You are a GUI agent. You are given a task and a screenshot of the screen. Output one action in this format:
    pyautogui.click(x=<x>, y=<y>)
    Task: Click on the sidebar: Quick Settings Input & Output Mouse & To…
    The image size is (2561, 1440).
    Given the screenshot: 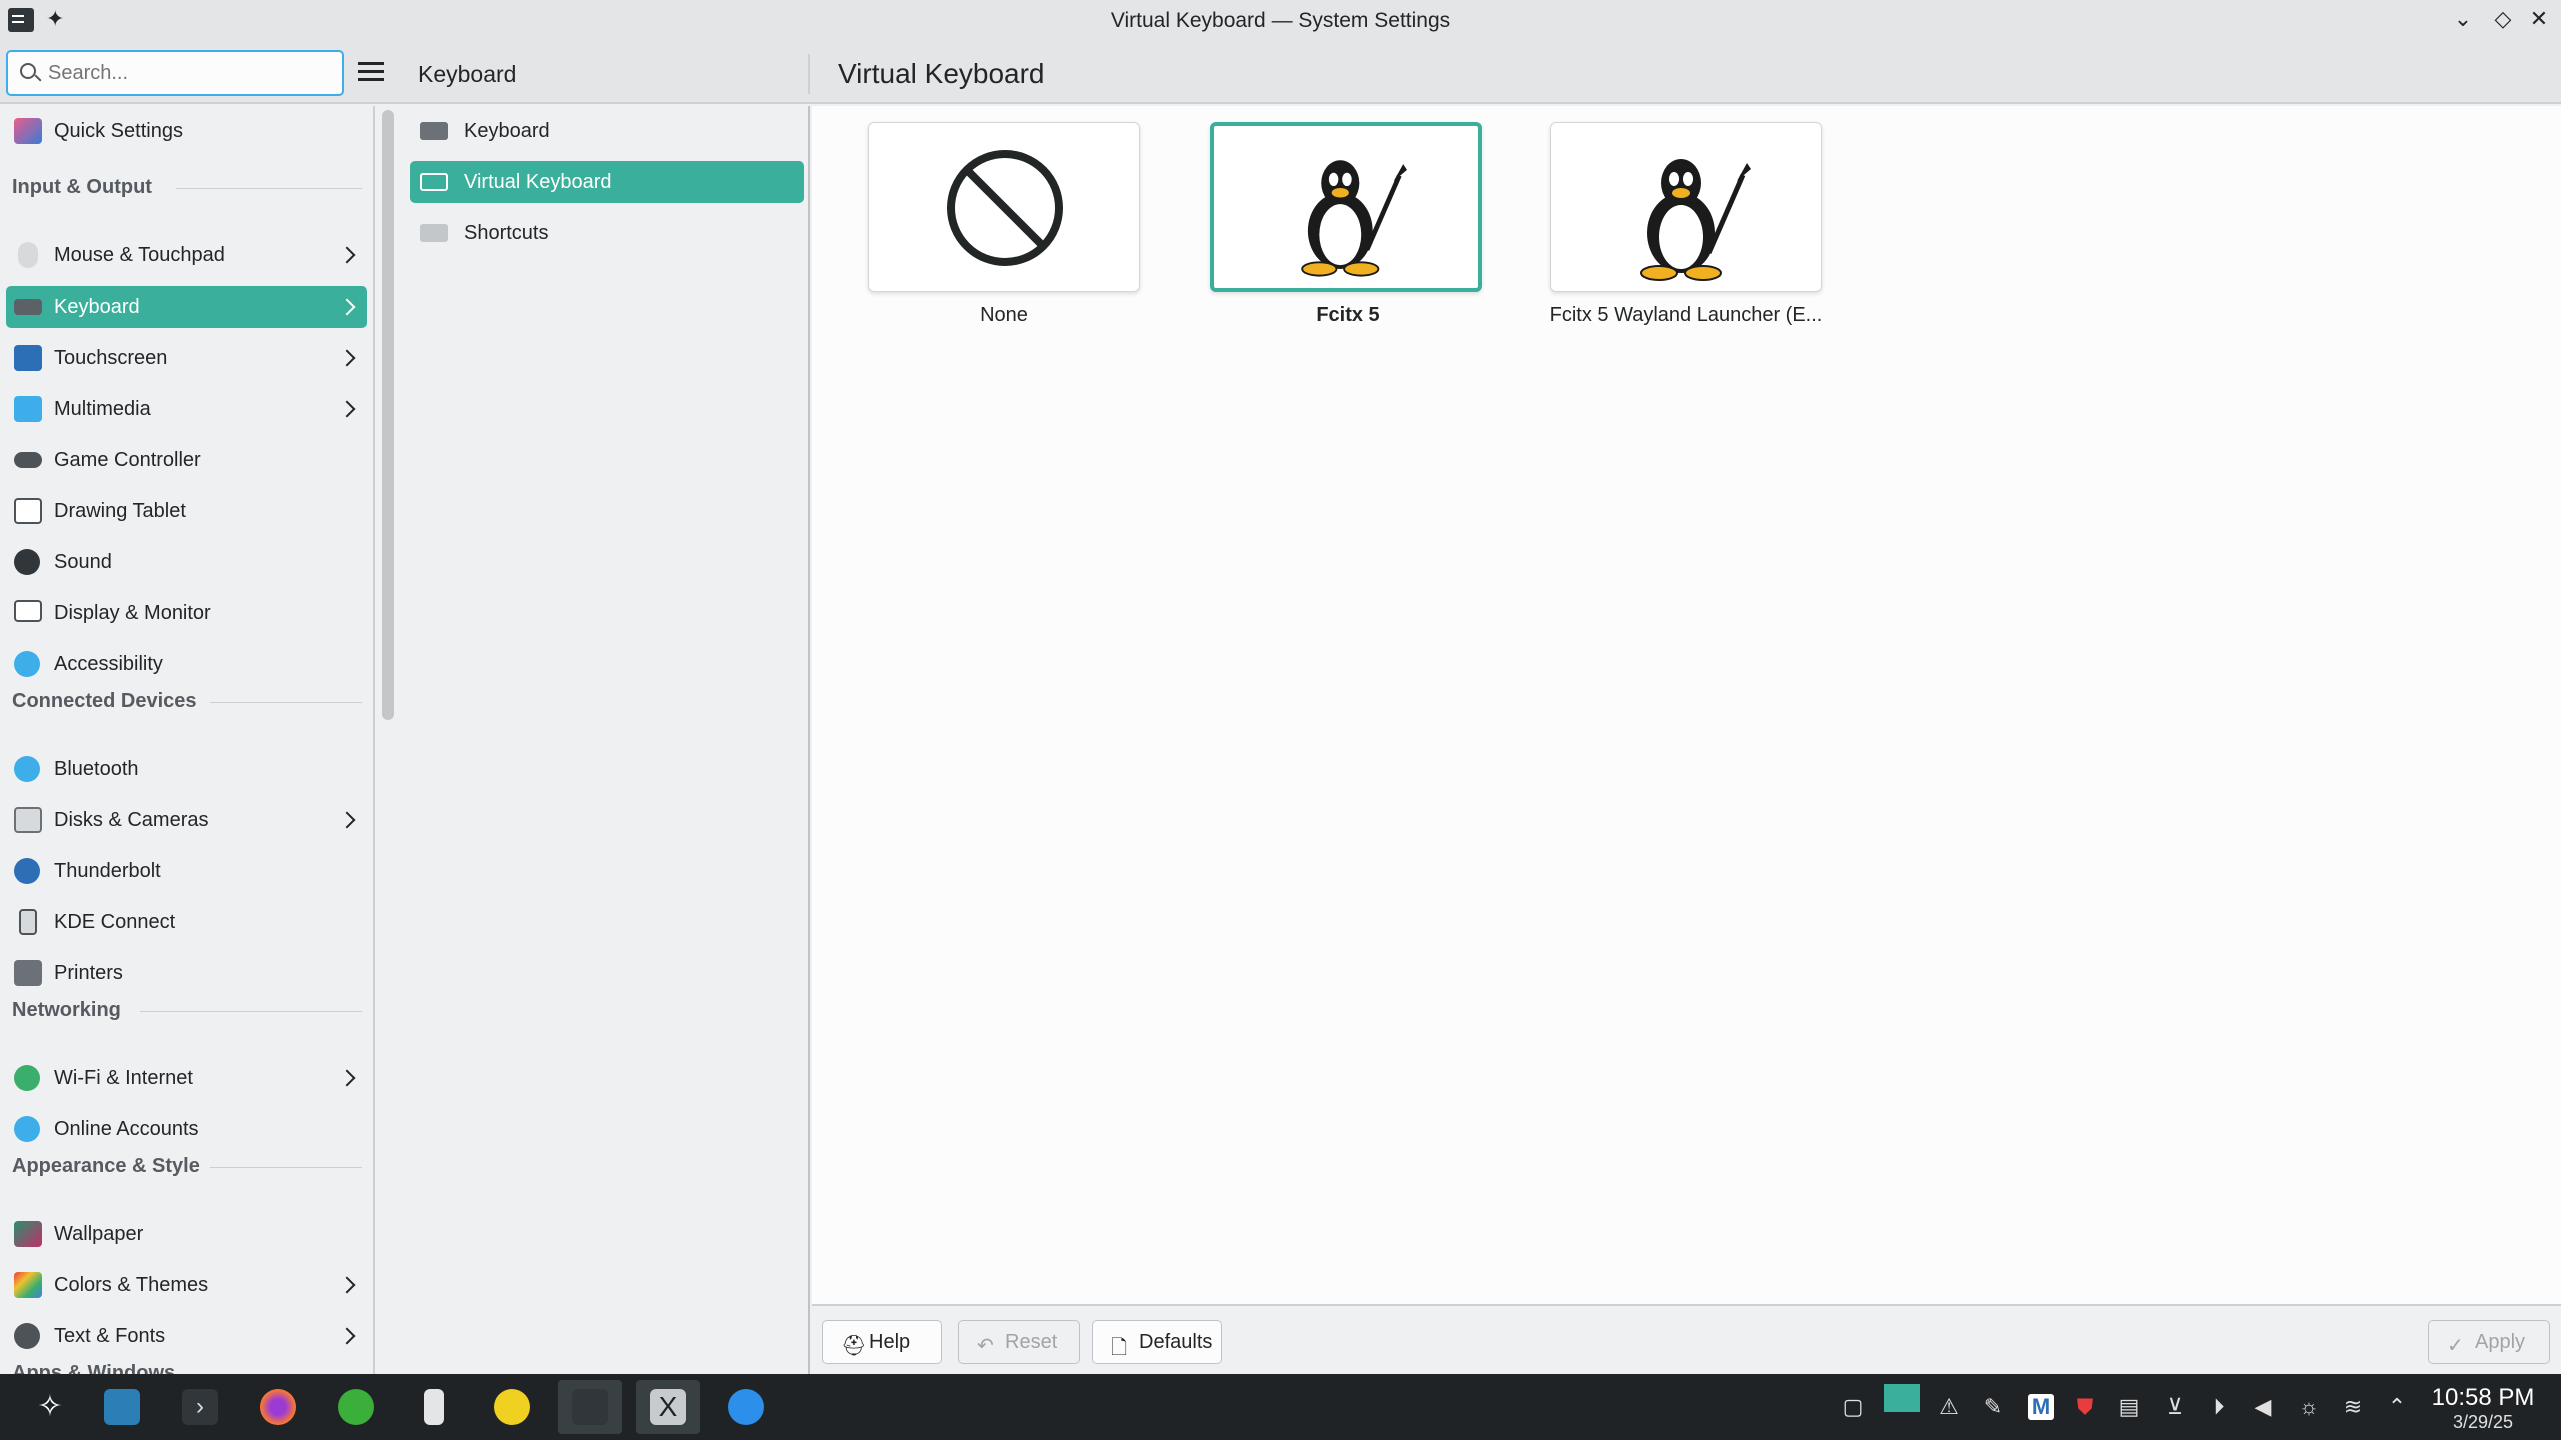 What is the action you would take?
    pyautogui.click(x=187, y=740)
    